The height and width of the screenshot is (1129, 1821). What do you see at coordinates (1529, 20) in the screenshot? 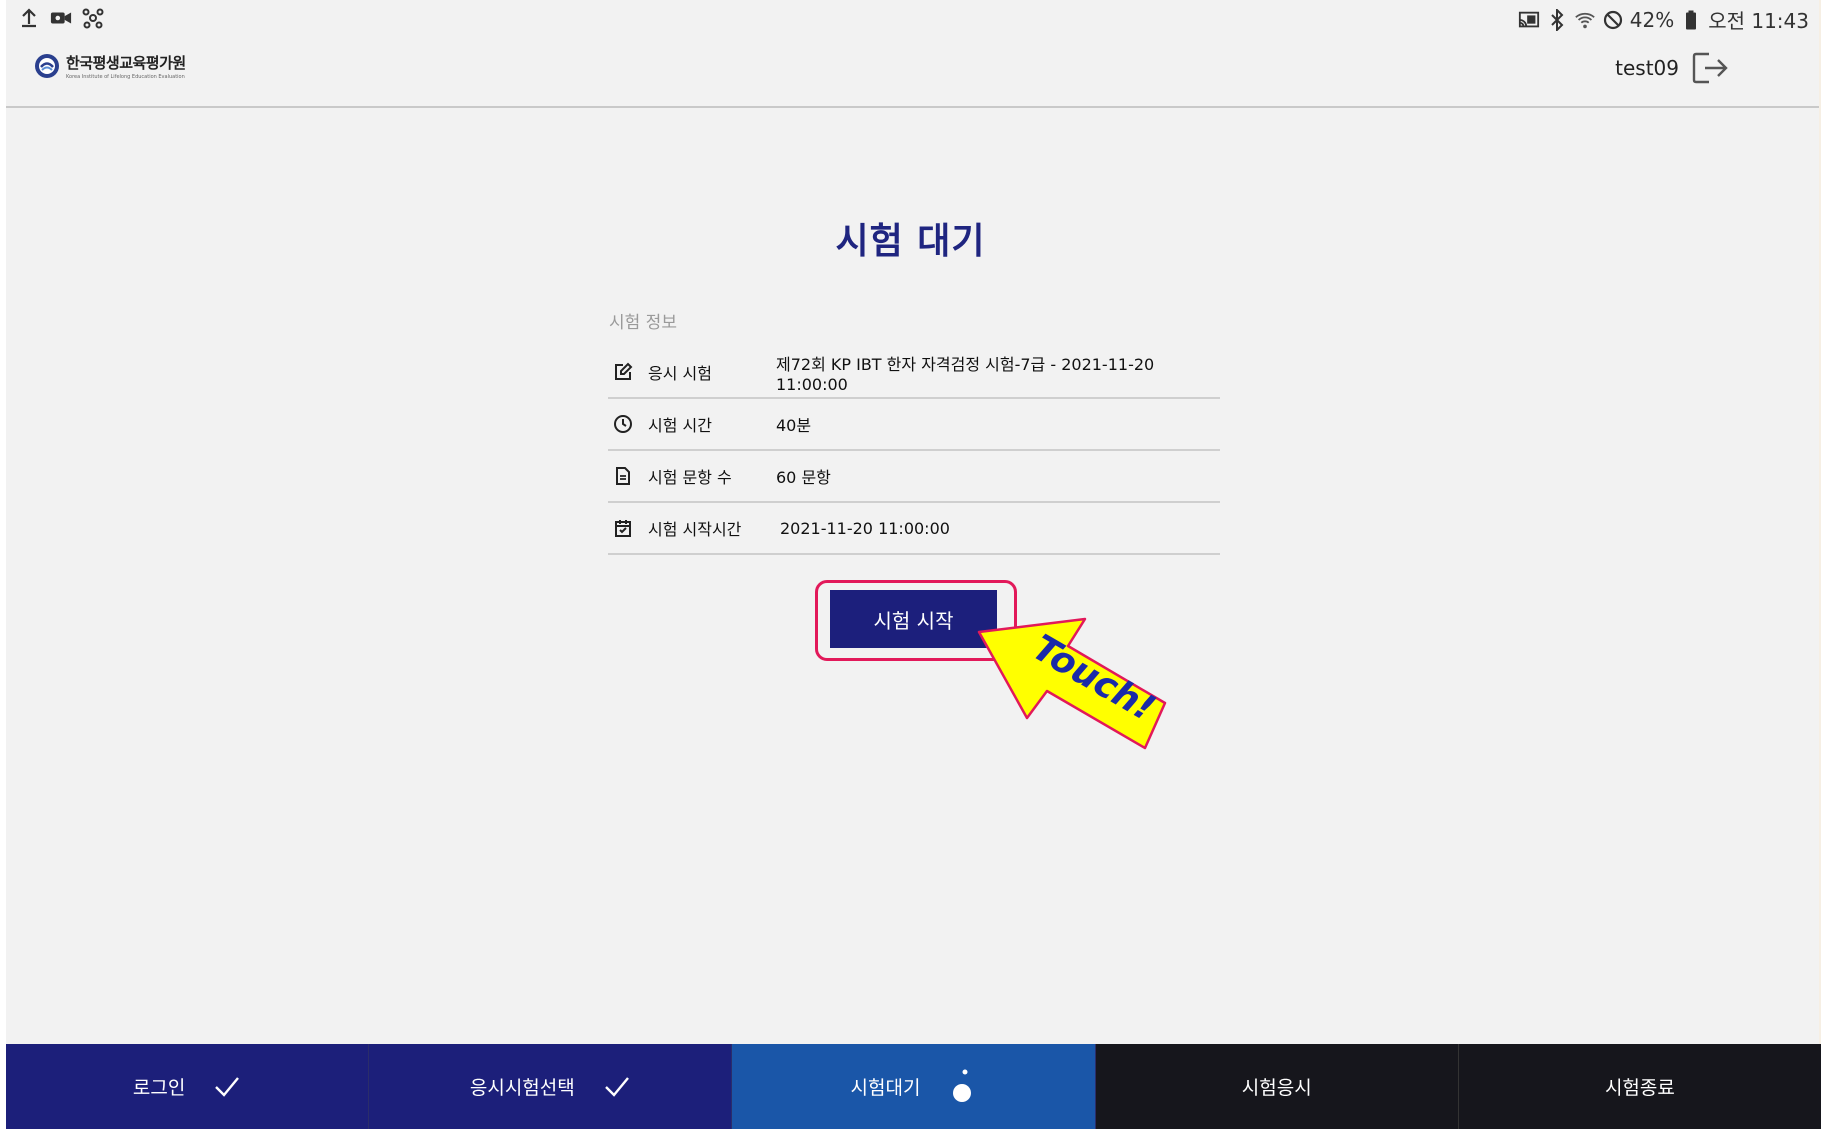
I see `cast-icon` at bounding box center [1529, 20].